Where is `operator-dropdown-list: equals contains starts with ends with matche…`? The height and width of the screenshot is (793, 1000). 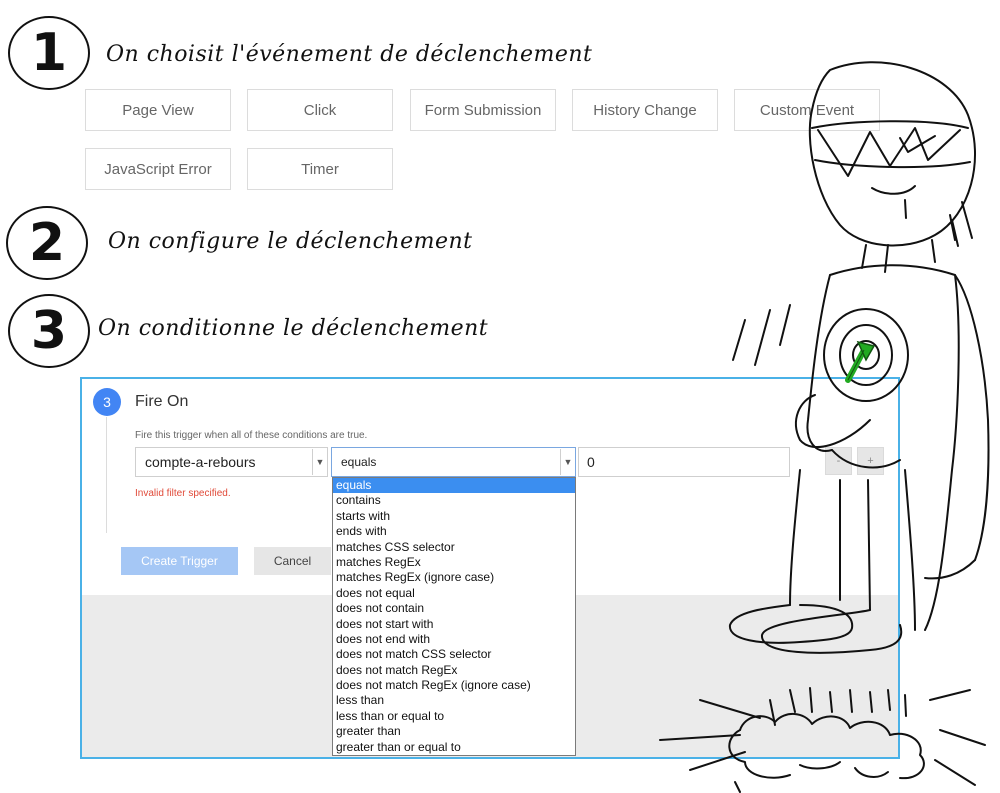 operator-dropdown-list: equals contains starts with ends with matche… is located at coordinates (454, 617).